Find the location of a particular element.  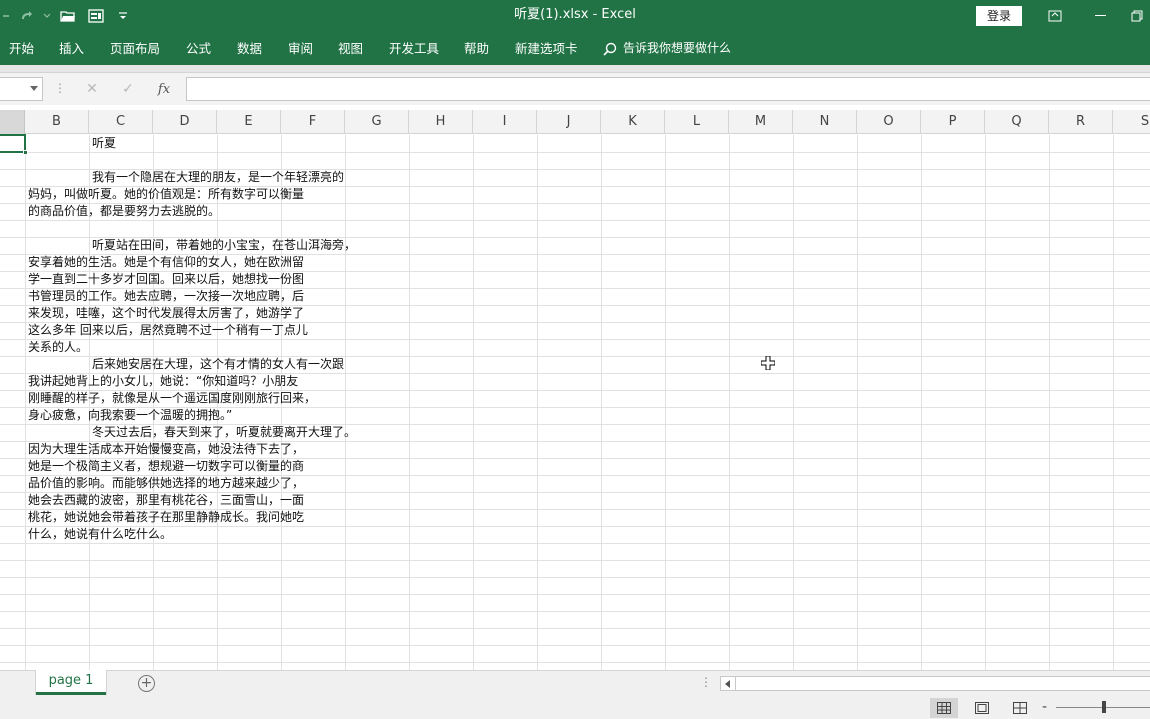

column-header: F is located at coordinates (313, 122).